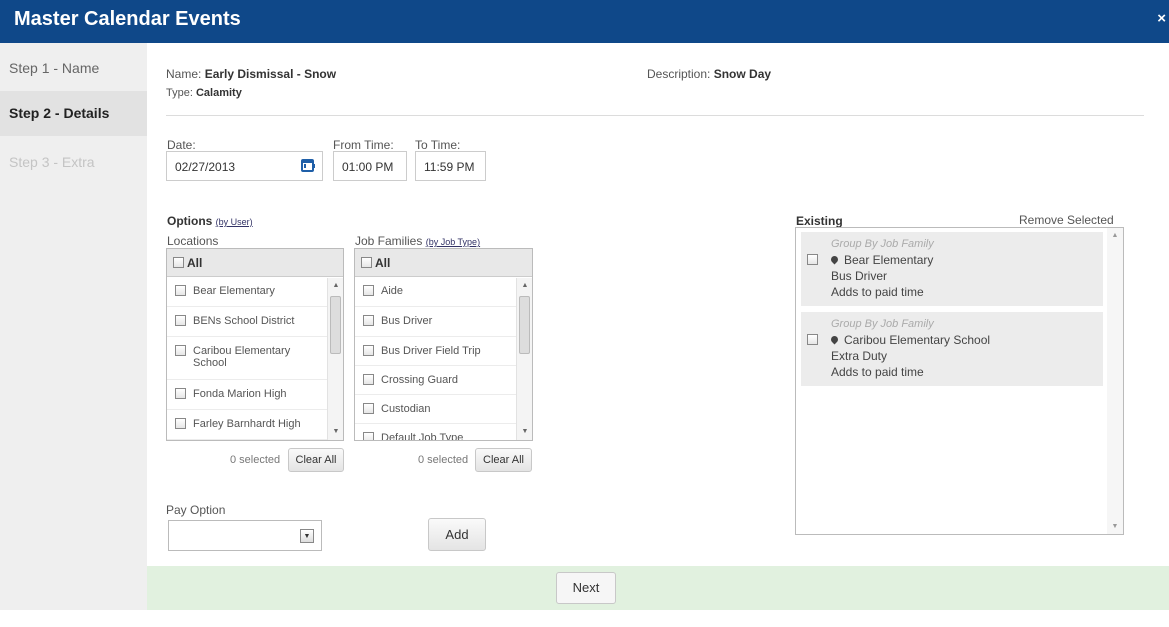 Image resolution: width=1169 pixels, height=627 pixels. I want to click on list-item: BENs School District, so click(255, 322).